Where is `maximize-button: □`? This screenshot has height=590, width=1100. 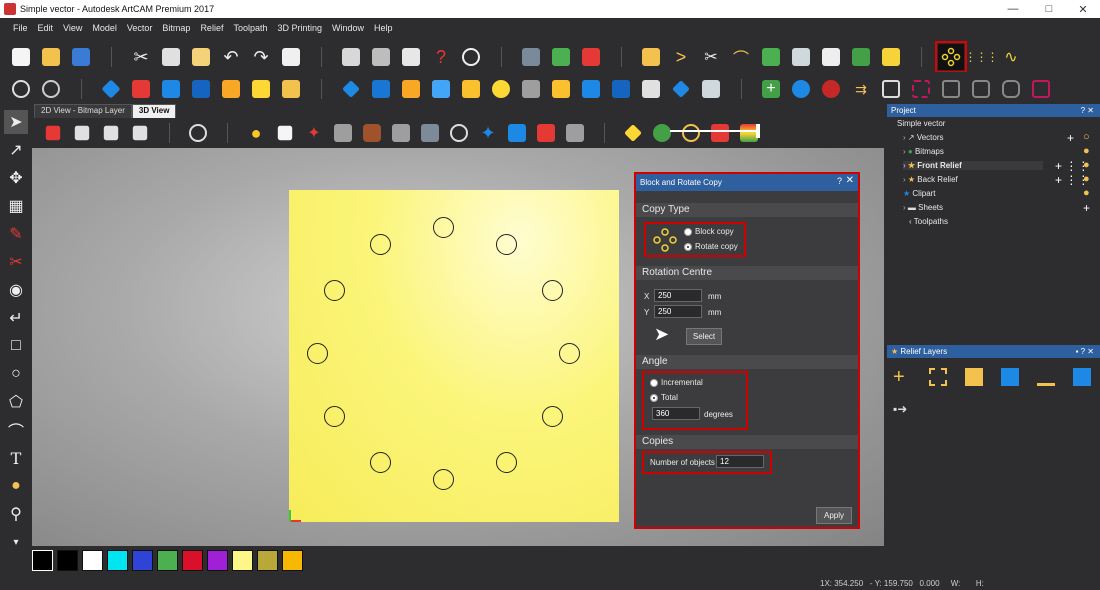
maximize-button: □ is located at coordinates (1049, 9).